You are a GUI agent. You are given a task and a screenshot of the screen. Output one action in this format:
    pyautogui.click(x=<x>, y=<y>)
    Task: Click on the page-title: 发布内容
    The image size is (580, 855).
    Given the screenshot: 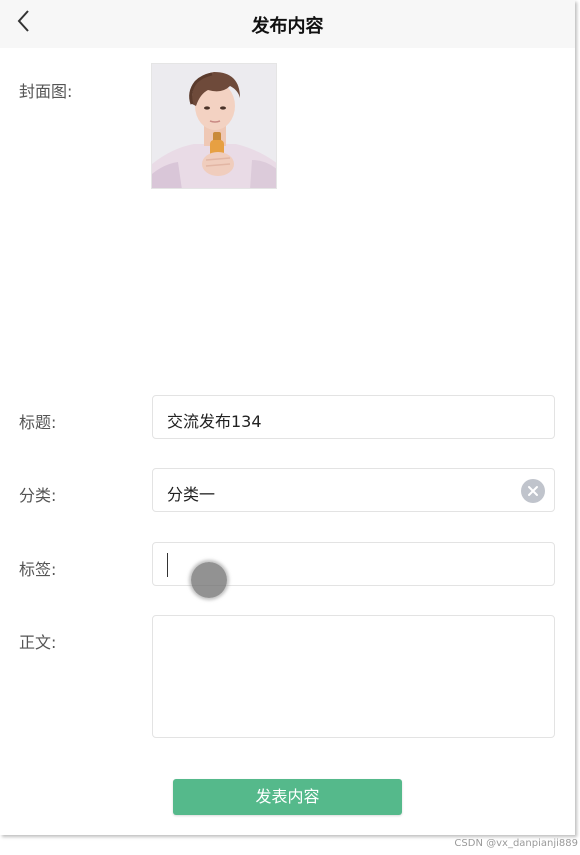 What is the action you would take?
    pyautogui.click(x=287, y=26)
    